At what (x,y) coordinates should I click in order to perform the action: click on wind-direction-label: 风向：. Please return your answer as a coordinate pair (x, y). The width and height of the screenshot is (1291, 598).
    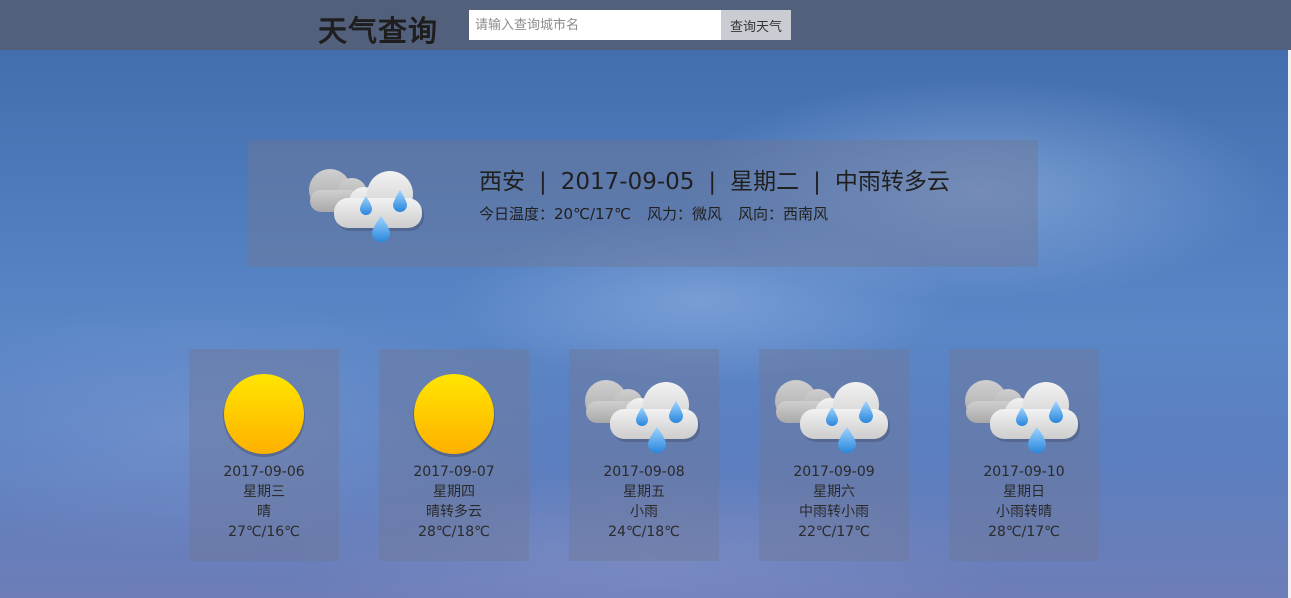
    Looking at the image, I should click on (760, 214).